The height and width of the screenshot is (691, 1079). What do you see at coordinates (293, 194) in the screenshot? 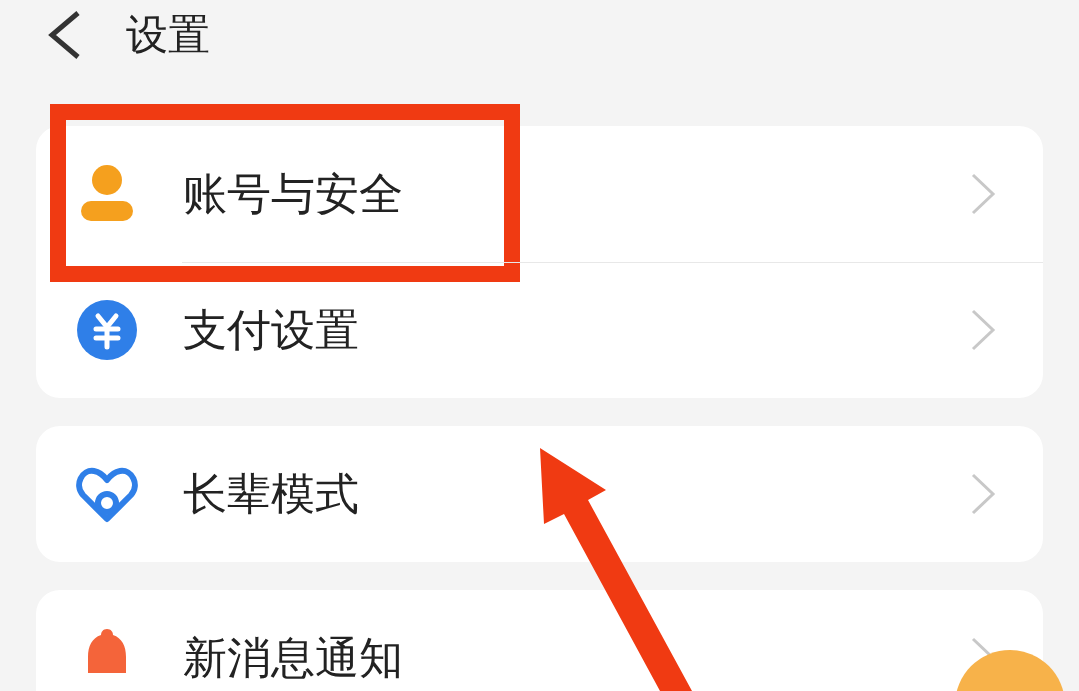
I see `settings-item: 账号与安全` at bounding box center [293, 194].